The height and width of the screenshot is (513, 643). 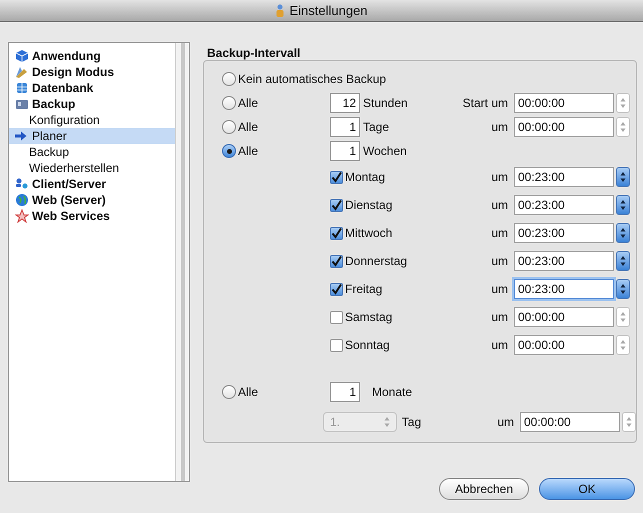 What do you see at coordinates (376, 261) in the screenshot?
I see `checkbox-label: Donnerstag` at bounding box center [376, 261].